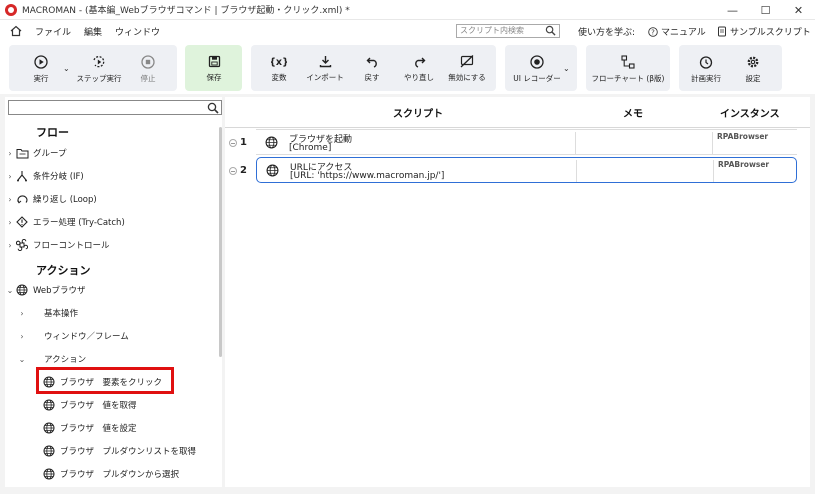  I want to click on svg-text: {x}, so click(279, 62).